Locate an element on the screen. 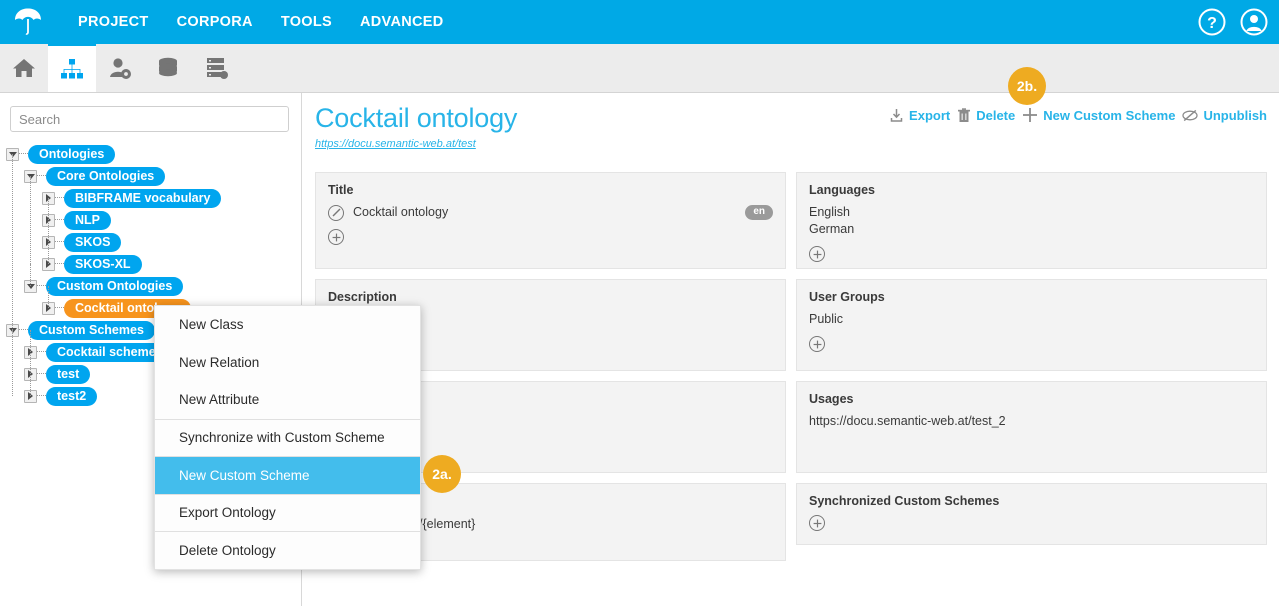 The height and width of the screenshot is (606, 1279). nav-item-project: PROJECT is located at coordinates (113, 22).